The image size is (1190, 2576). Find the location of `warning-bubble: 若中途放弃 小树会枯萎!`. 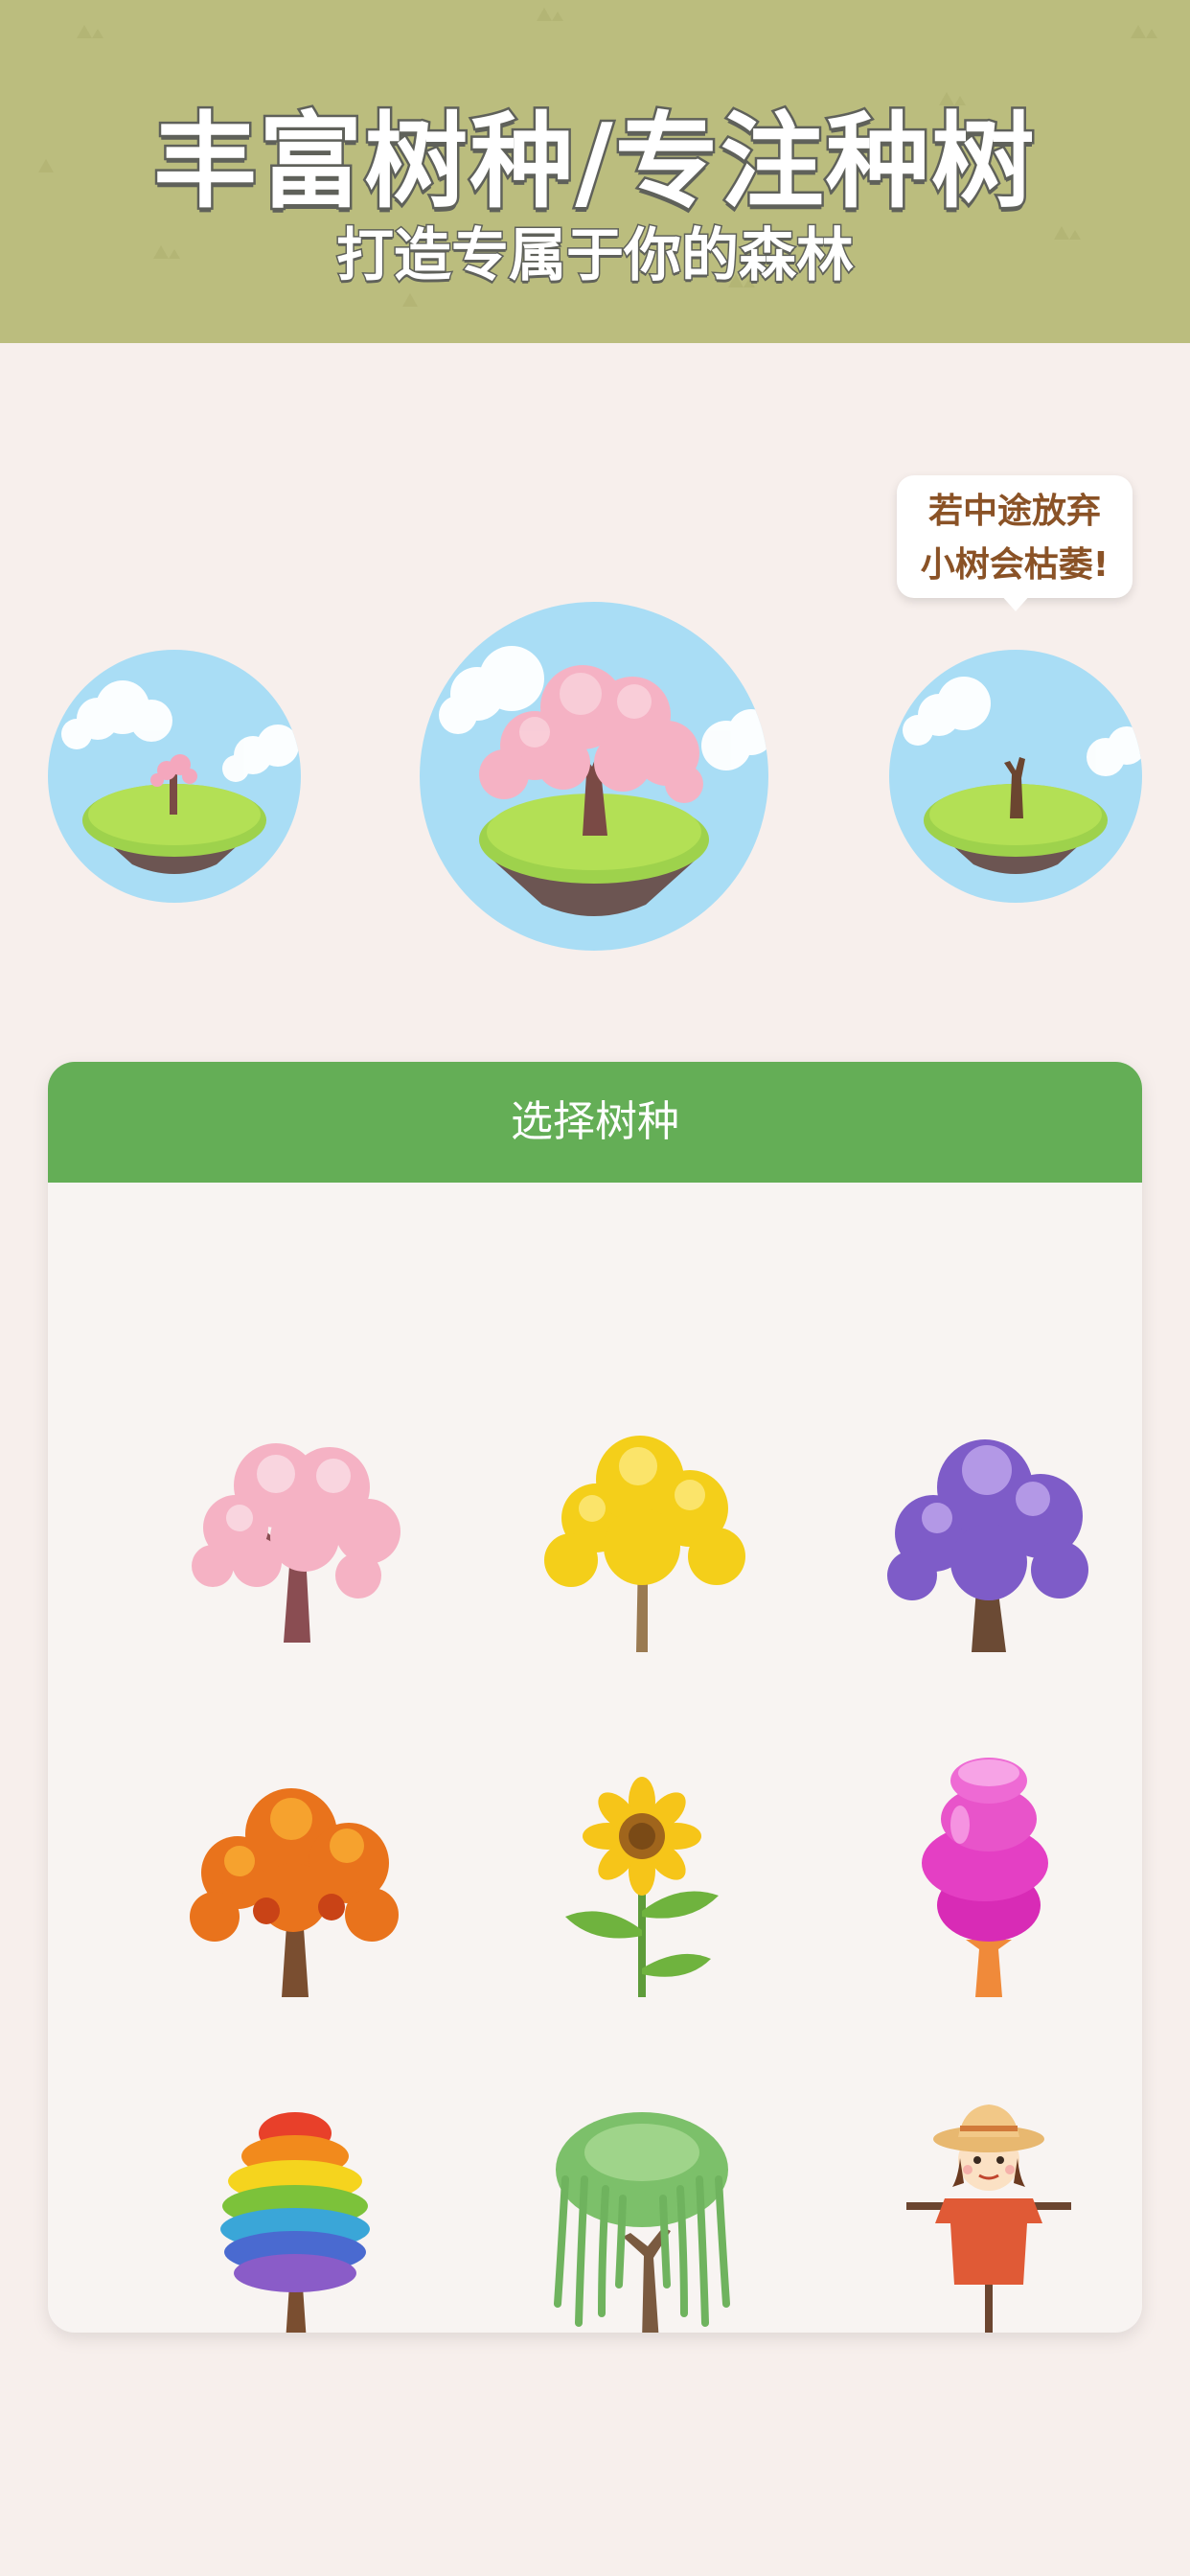

warning-bubble: 若中途放弃 小树会枯萎! is located at coordinates (1015, 543).